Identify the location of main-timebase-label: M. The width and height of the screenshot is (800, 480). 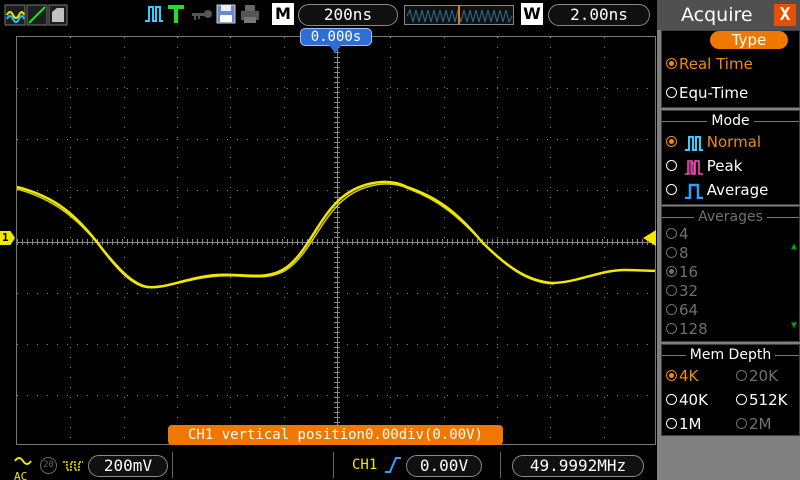
(283, 14).